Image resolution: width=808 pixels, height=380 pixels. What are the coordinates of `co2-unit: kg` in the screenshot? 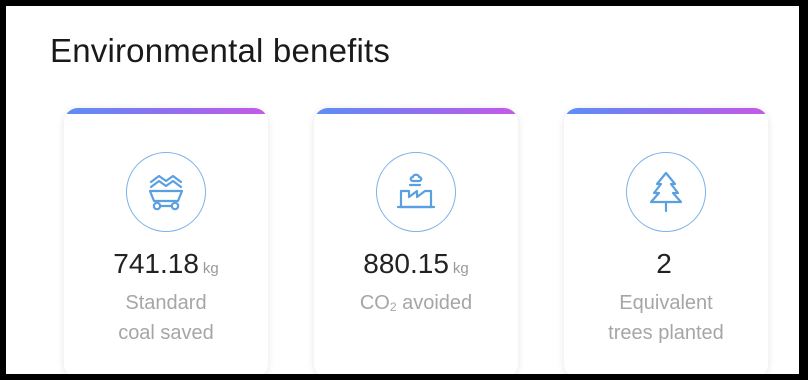 It's located at (460, 268).